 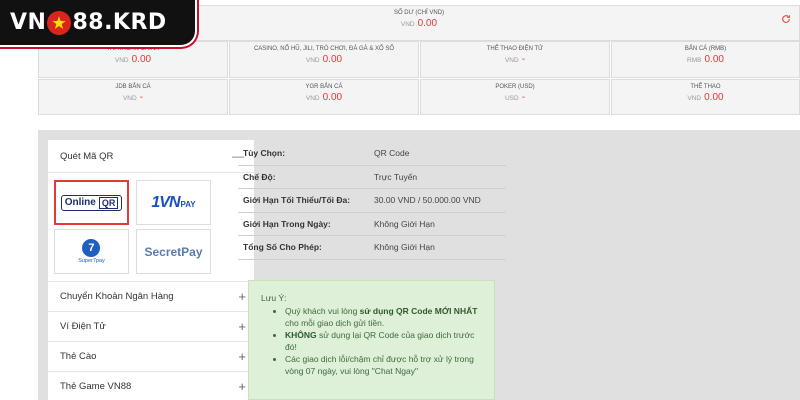 I want to click on balance-currency: VND, so click(x=407, y=24).